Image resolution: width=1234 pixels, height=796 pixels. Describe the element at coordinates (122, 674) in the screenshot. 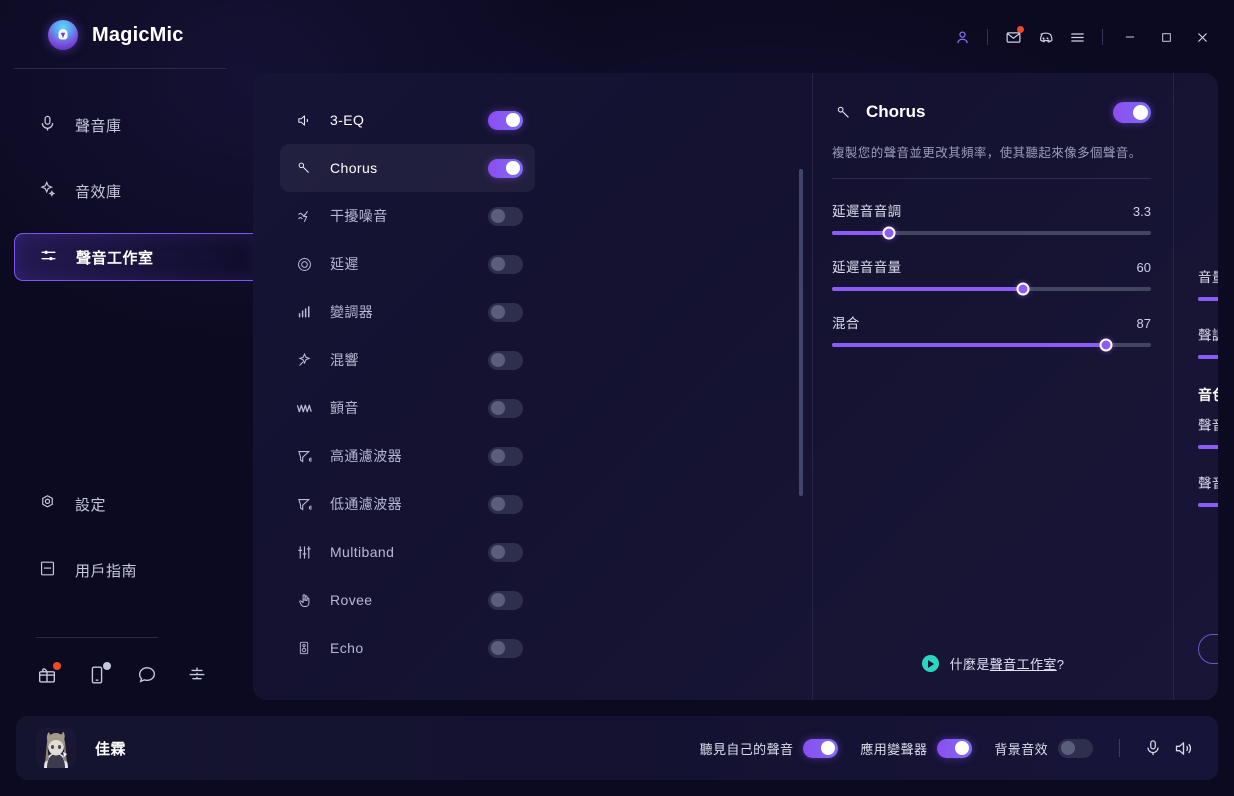

I see `sidebar-tray` at that location.